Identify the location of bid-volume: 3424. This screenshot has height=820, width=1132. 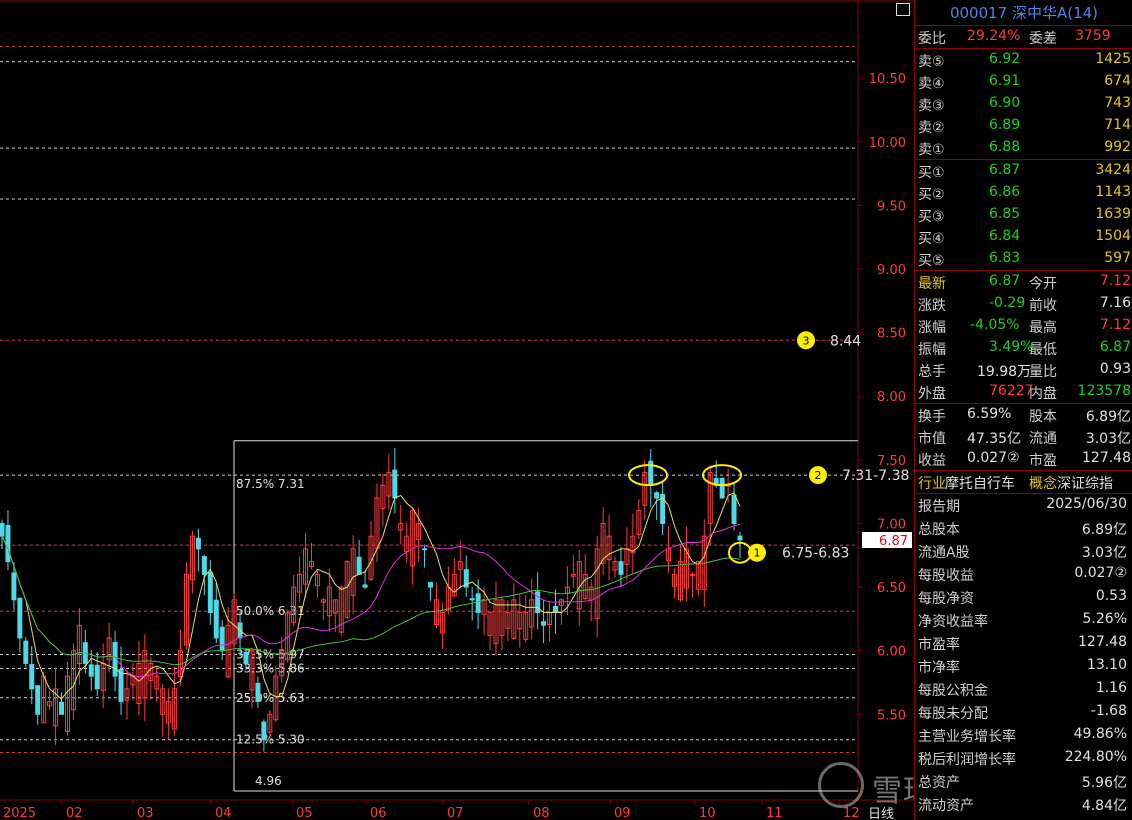
(1113, 170).